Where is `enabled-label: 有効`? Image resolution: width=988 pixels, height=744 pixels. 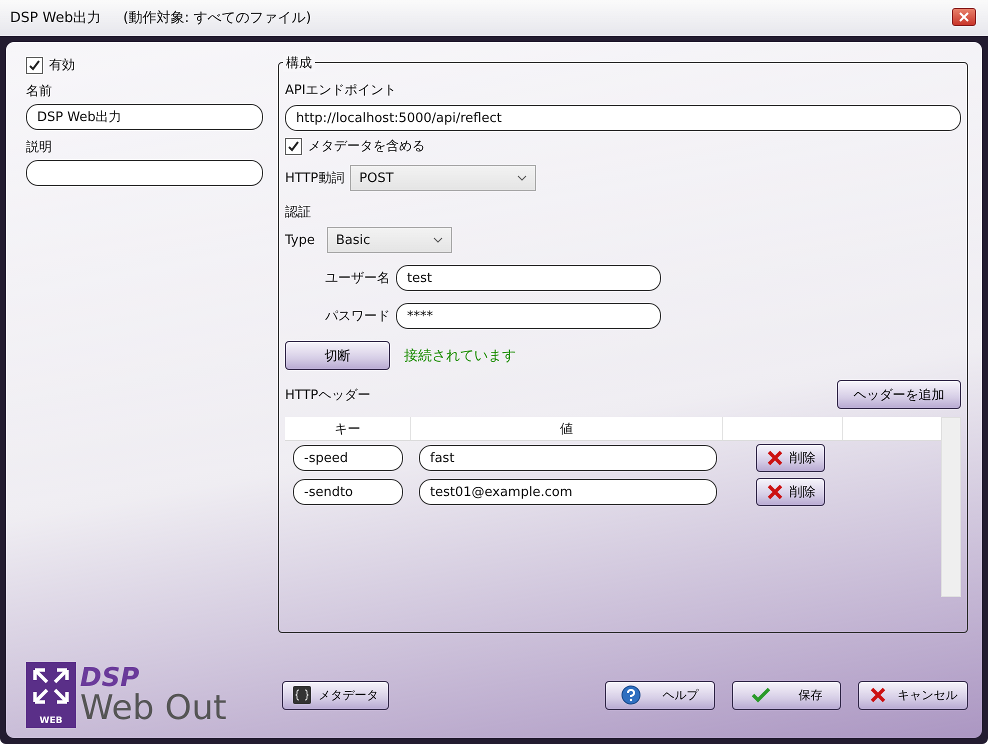
enabled-label: 有効 is located at coordinates (62, 65).